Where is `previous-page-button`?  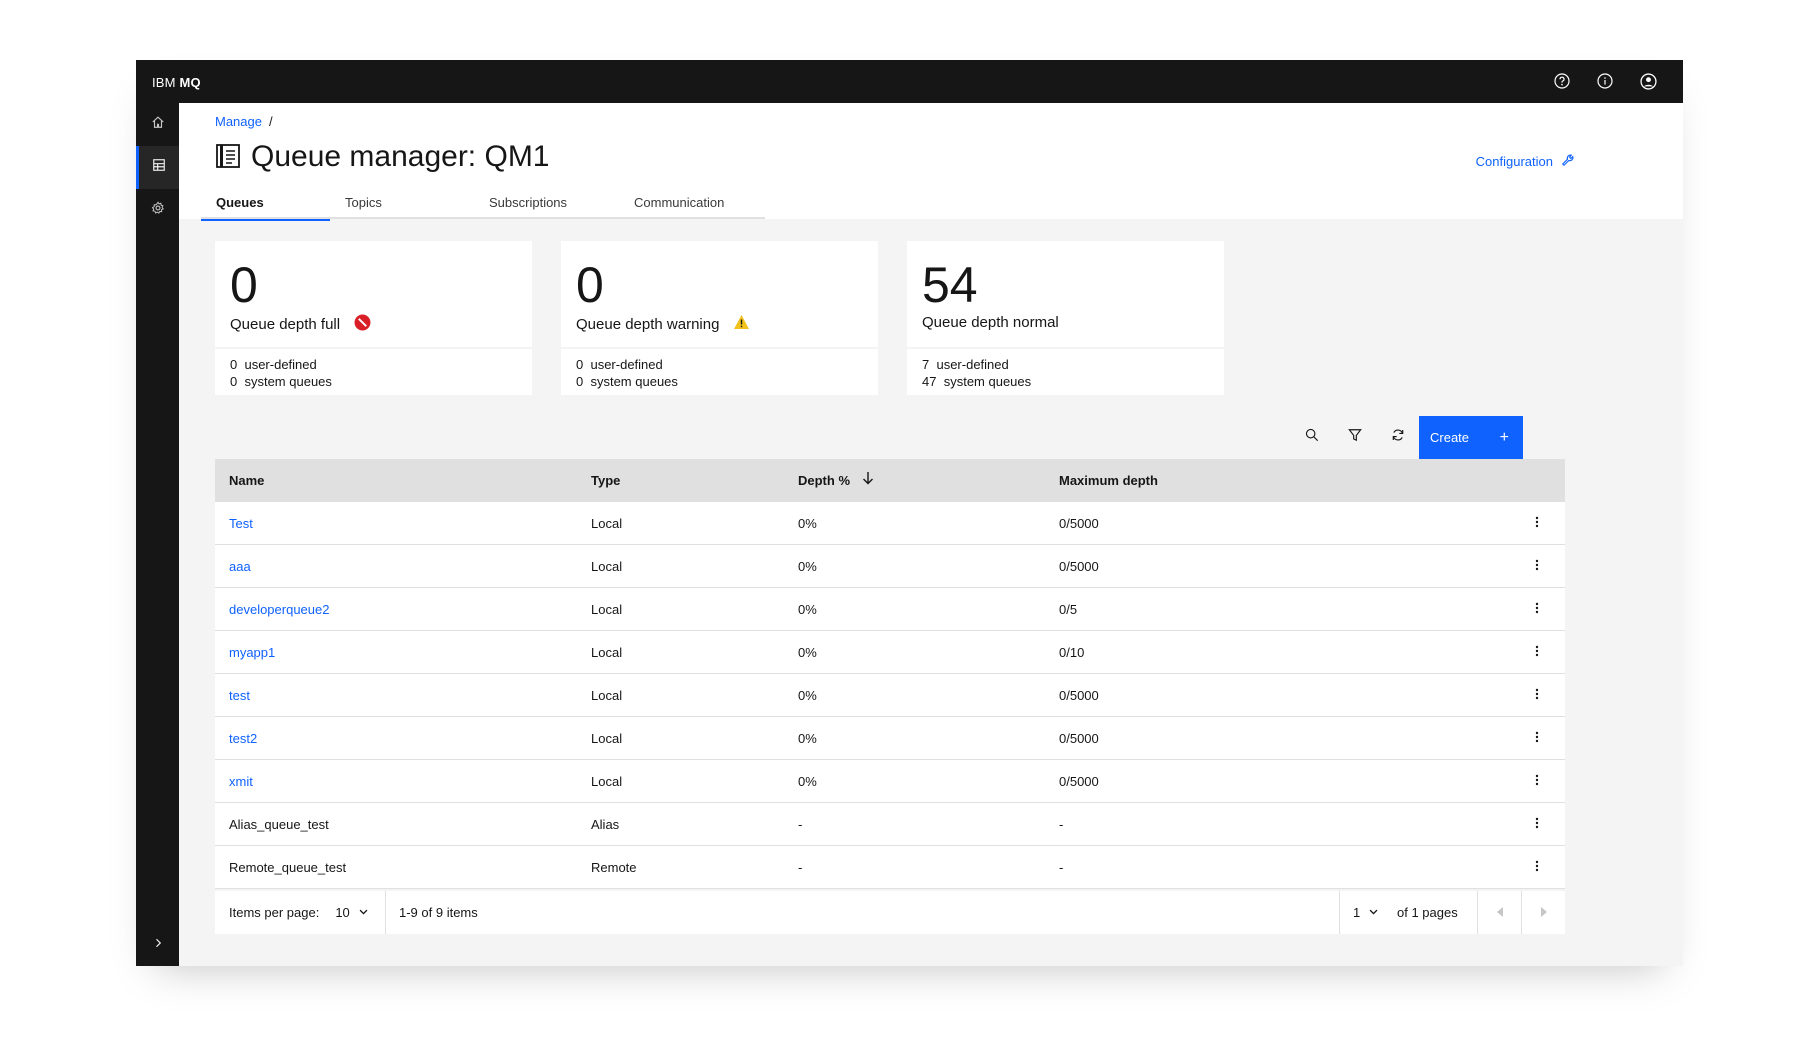 previous-page-button is located at coordinates (1499, 912).